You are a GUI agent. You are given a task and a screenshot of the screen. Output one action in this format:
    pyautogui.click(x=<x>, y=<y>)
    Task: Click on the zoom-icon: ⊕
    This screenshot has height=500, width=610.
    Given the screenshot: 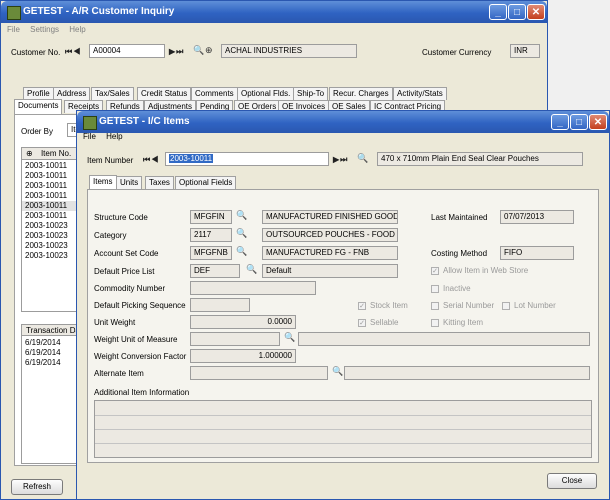 What is the action you would take?
    pyautogui.click(x=209, y=50)
    